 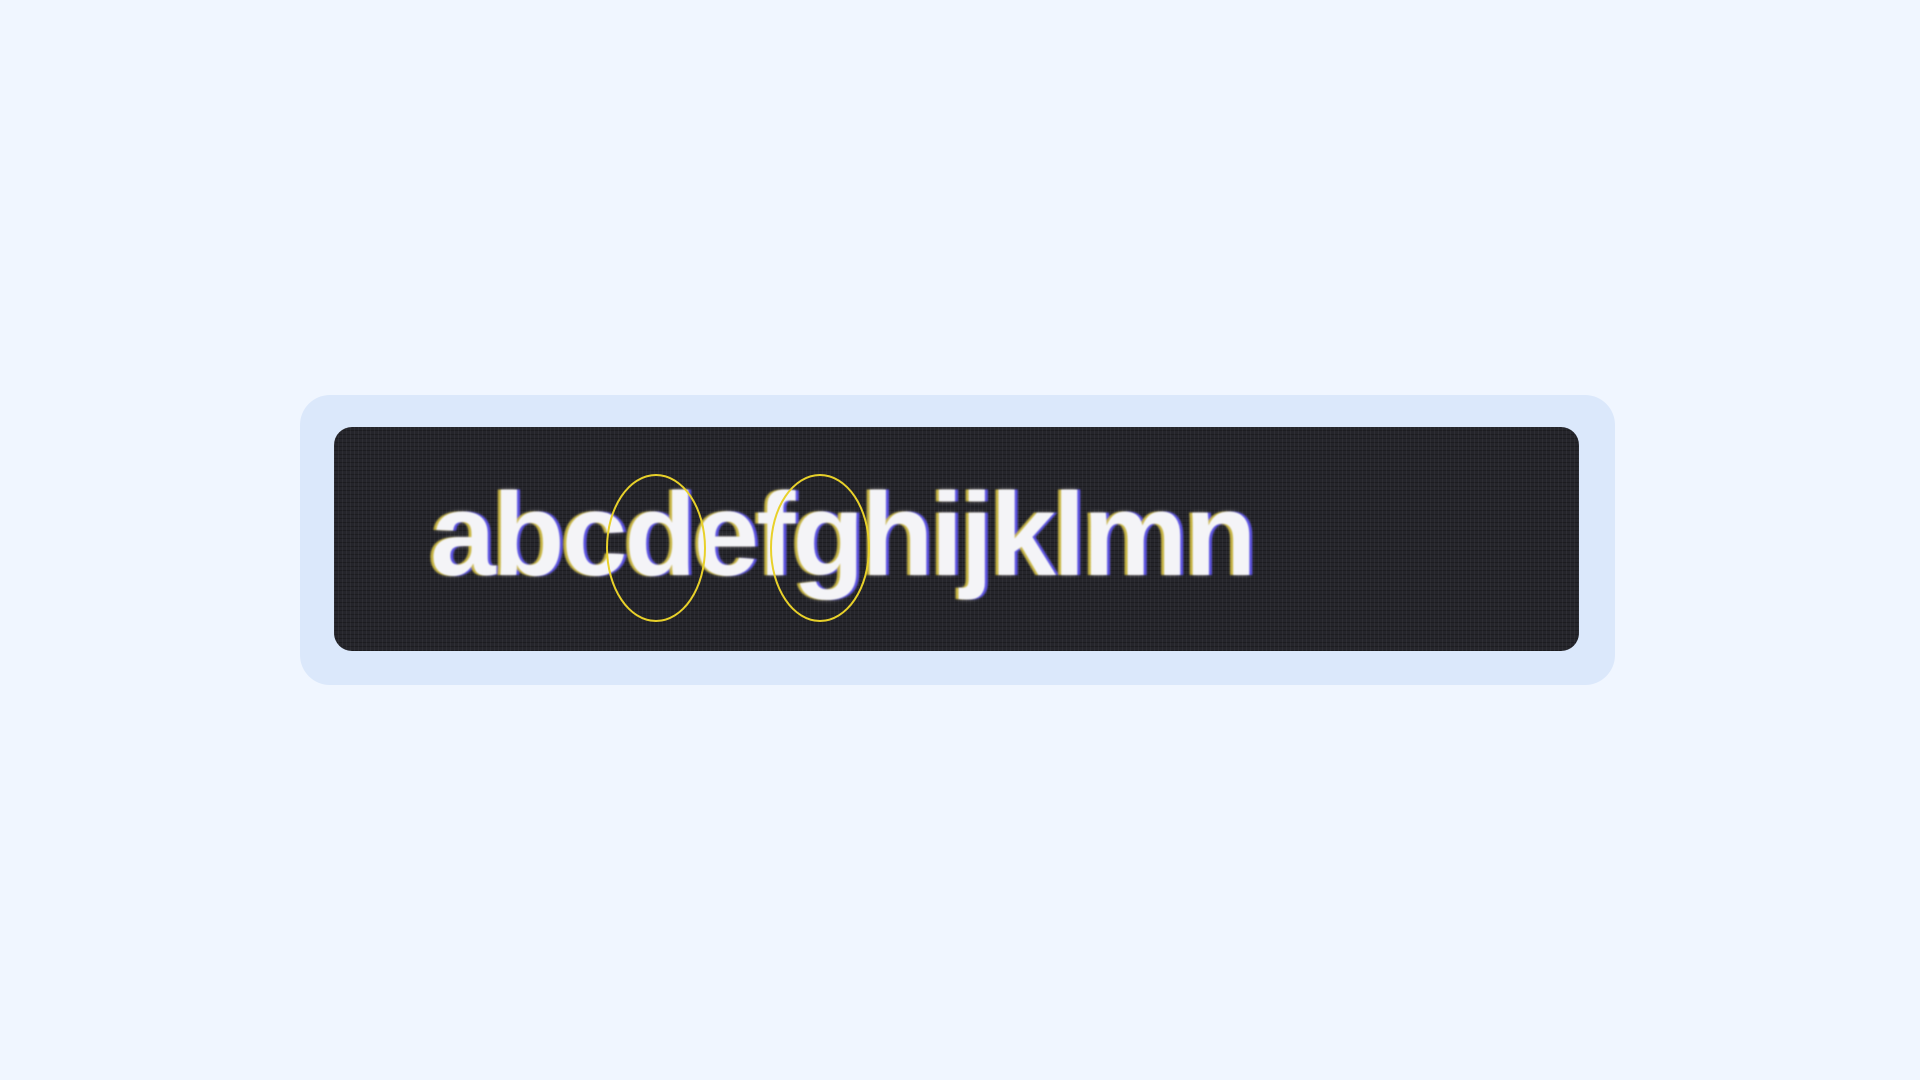 What do you see at coordinates (463, 535) in the screenshot?
I see `glyph-a: a` at bounding box center [463, 535].